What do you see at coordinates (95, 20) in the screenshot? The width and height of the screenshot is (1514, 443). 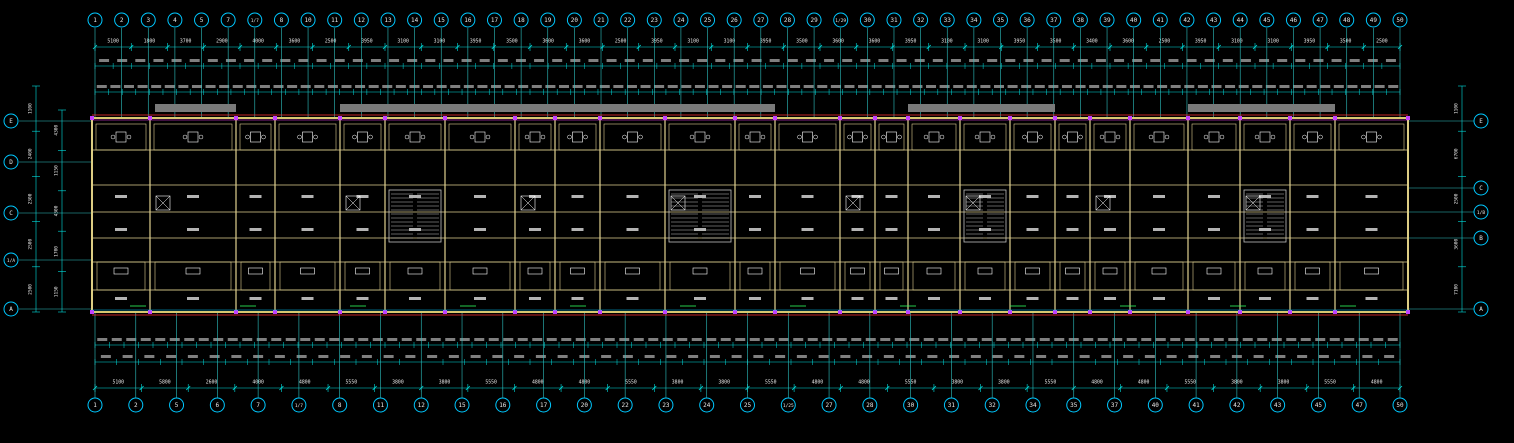 I see `axis-label-top: 1` at bounding box center [95, 20].